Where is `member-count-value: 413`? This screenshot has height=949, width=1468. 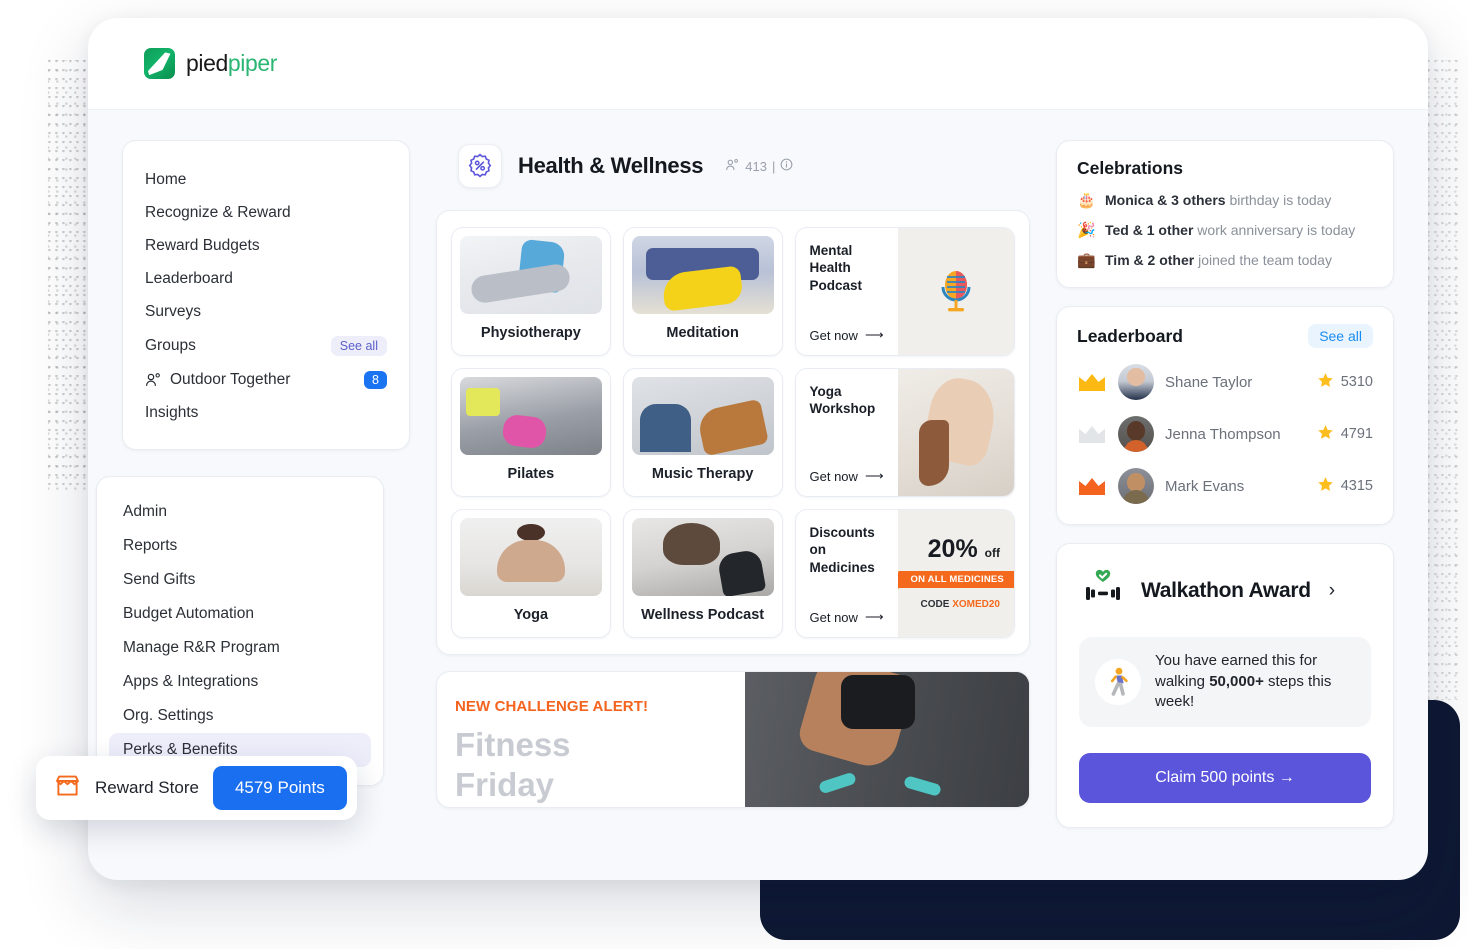
member-count-value: 413 is located at coordinates (756, 166).